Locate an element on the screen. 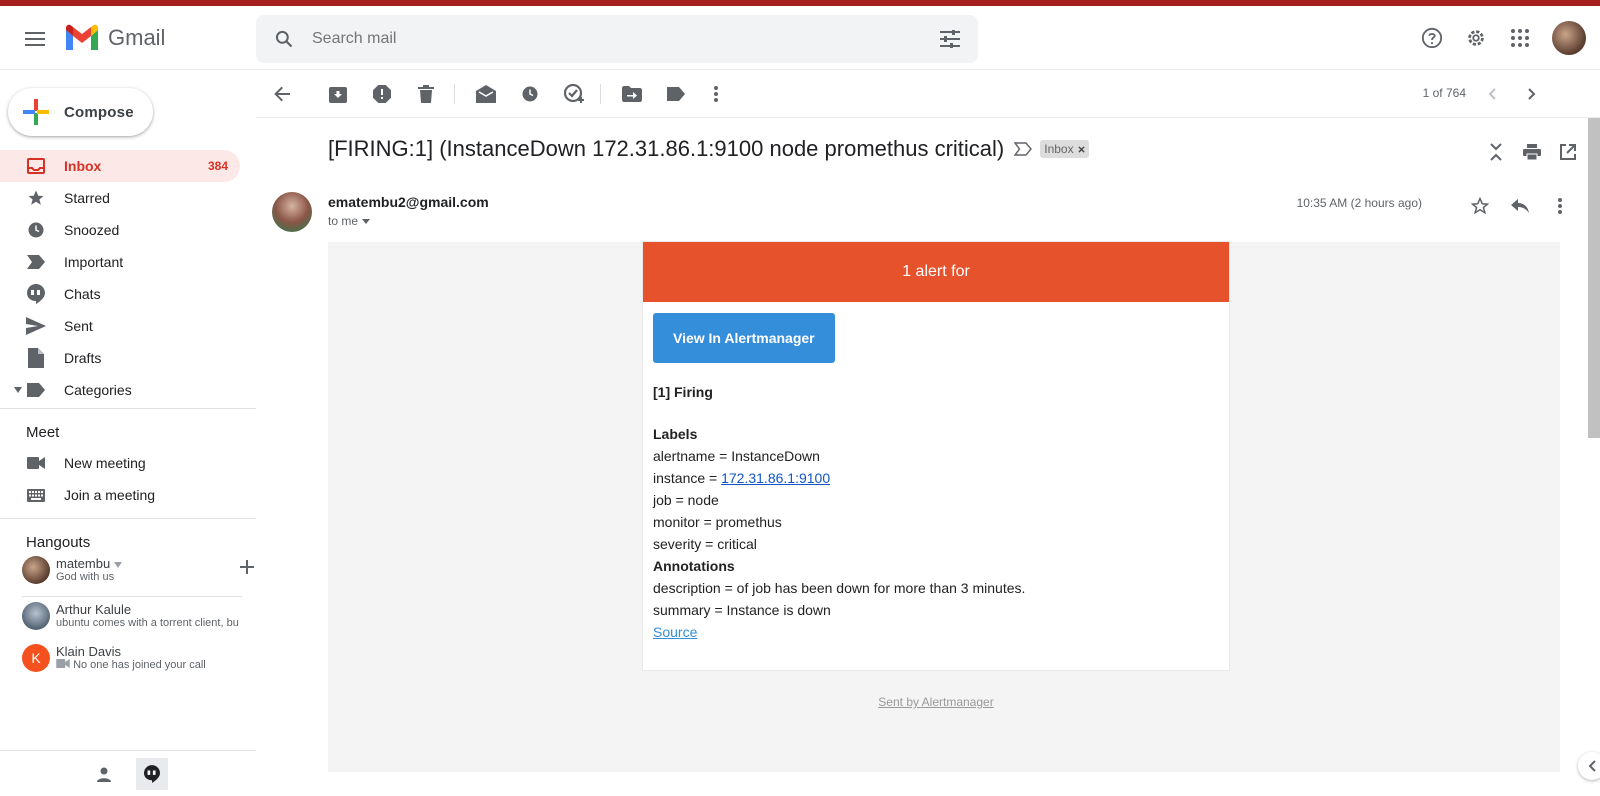 The height and width of the screenshot is (796, 1600). recipients-toggle: to me is located at coordinates (349, 221).